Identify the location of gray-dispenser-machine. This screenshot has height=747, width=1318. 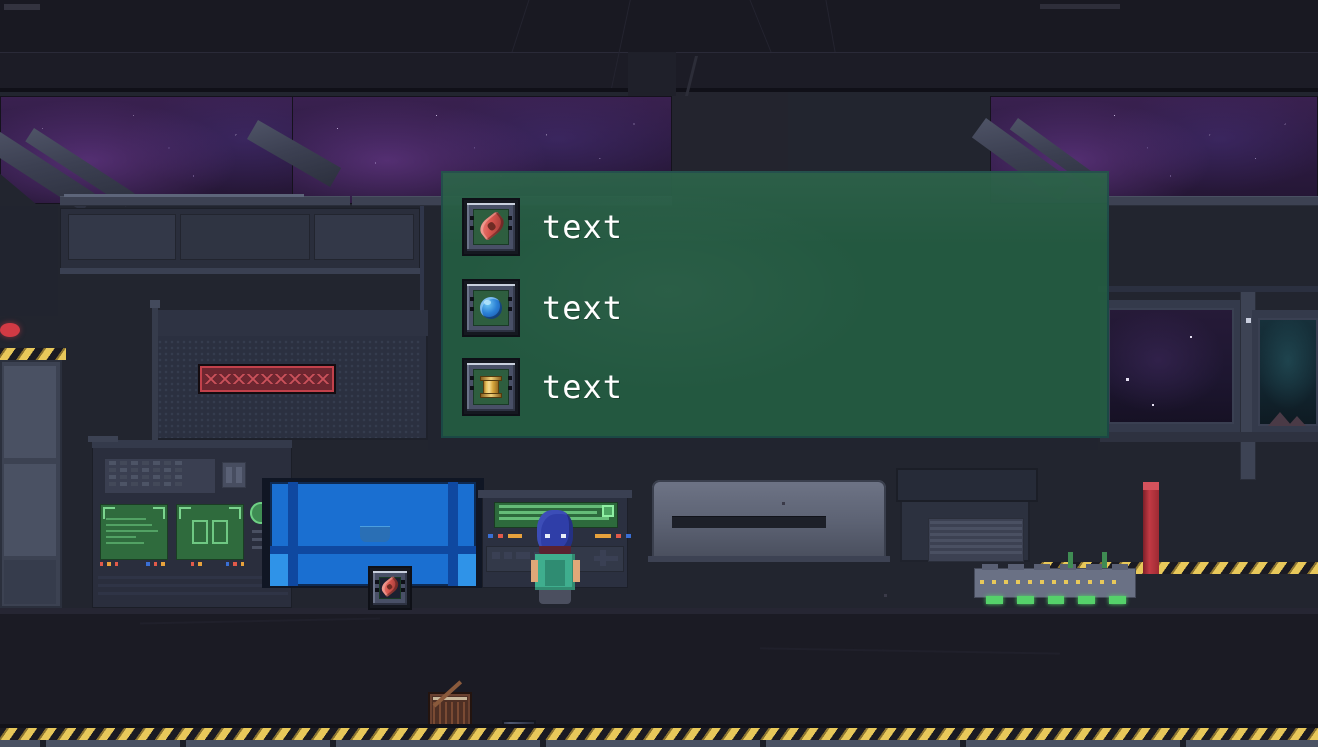
(769, 519).